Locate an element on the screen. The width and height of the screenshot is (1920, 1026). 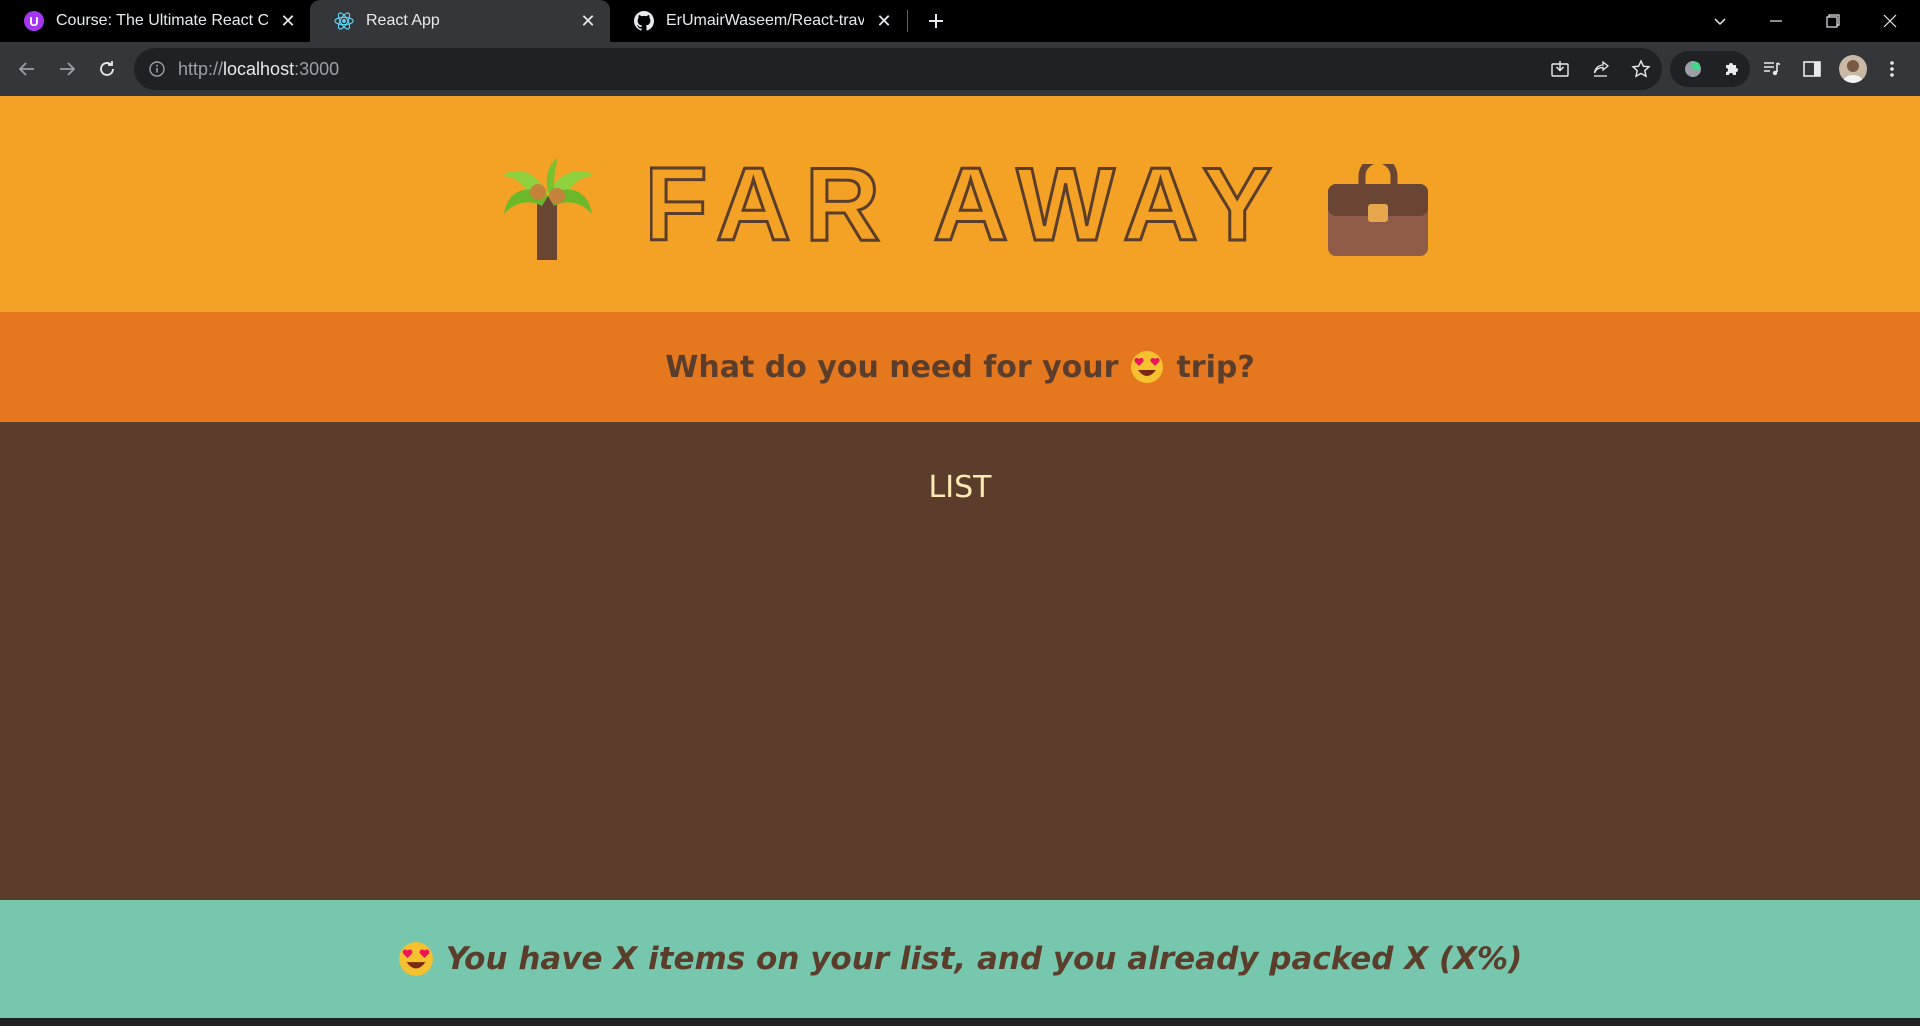
minimize-icon is located at coordinates (1776, 21).